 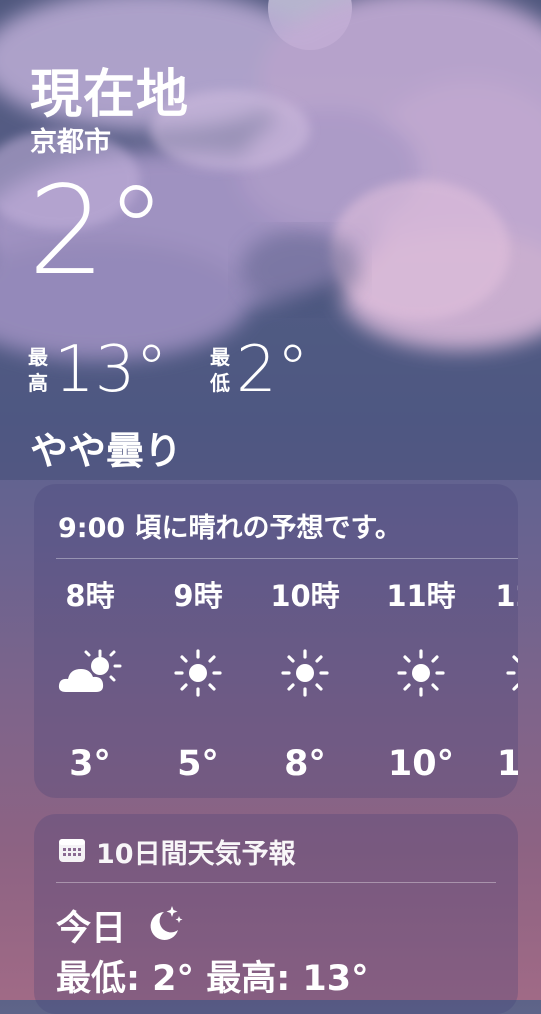 I want to click on hour-item: 12時 11°, so click(x=499, y=680).